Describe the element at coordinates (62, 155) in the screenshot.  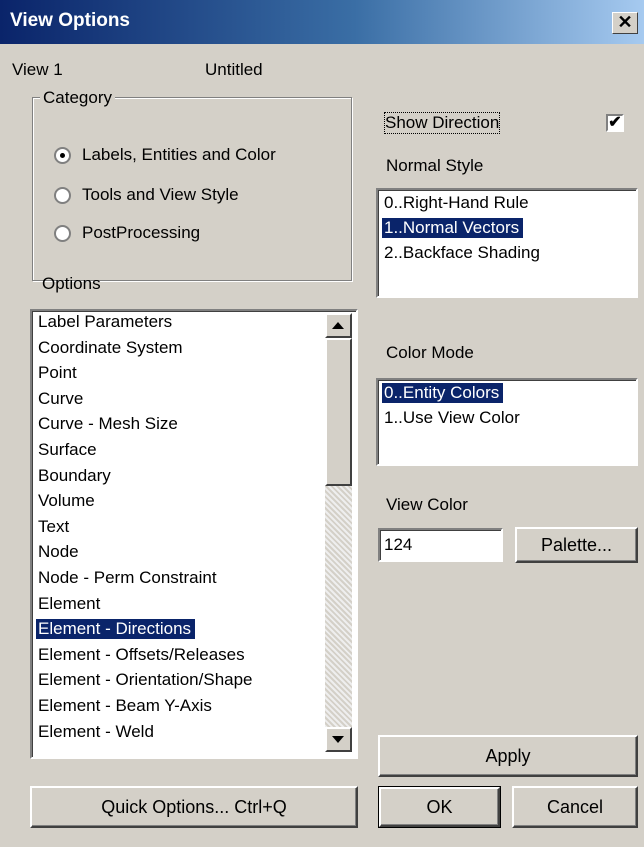
I see `category-radio-labels` at that location.